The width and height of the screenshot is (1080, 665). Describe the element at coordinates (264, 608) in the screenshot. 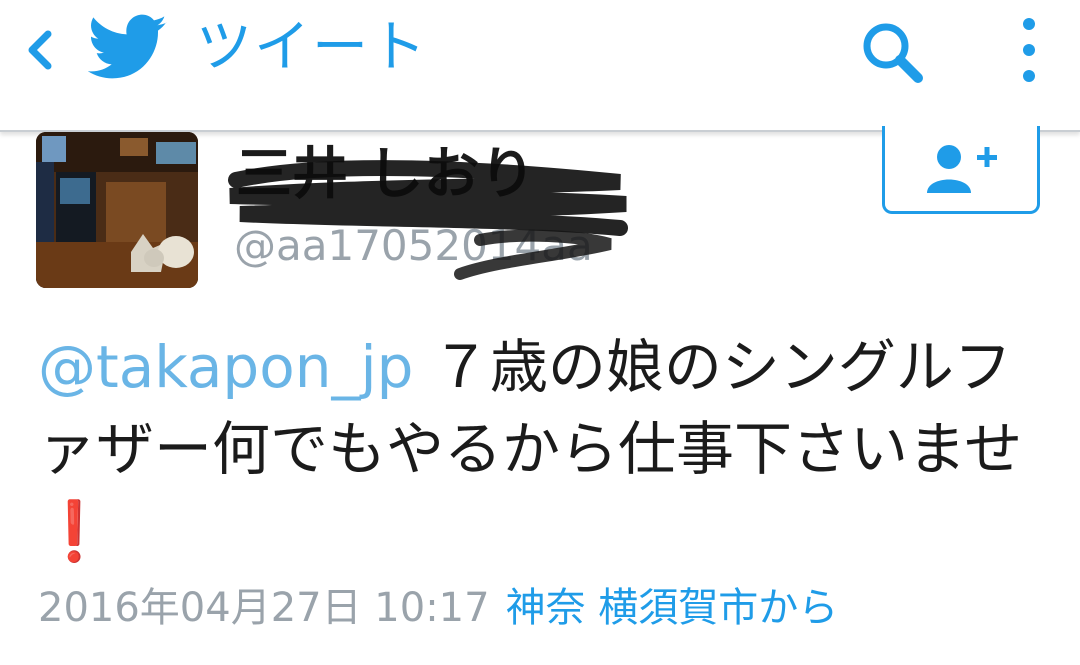

I see `tweet-timestamp: 2016年04月27日 10:17` at that location.